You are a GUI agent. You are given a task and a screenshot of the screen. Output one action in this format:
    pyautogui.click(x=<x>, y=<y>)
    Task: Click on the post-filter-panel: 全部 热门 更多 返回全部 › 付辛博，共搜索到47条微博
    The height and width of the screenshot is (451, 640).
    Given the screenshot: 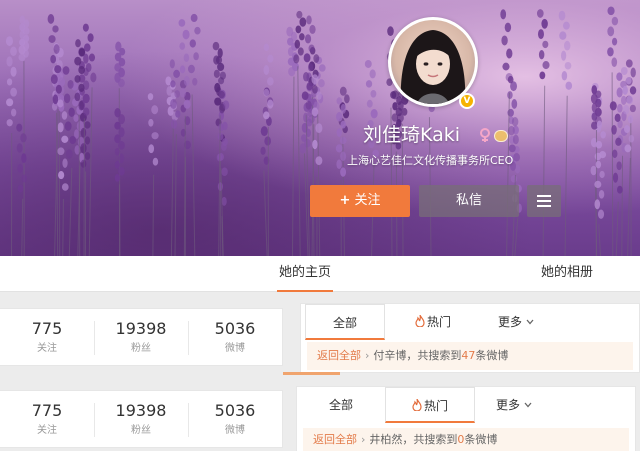 What is the action you would take?
    pyautogui.click(x=470, y=338)
    